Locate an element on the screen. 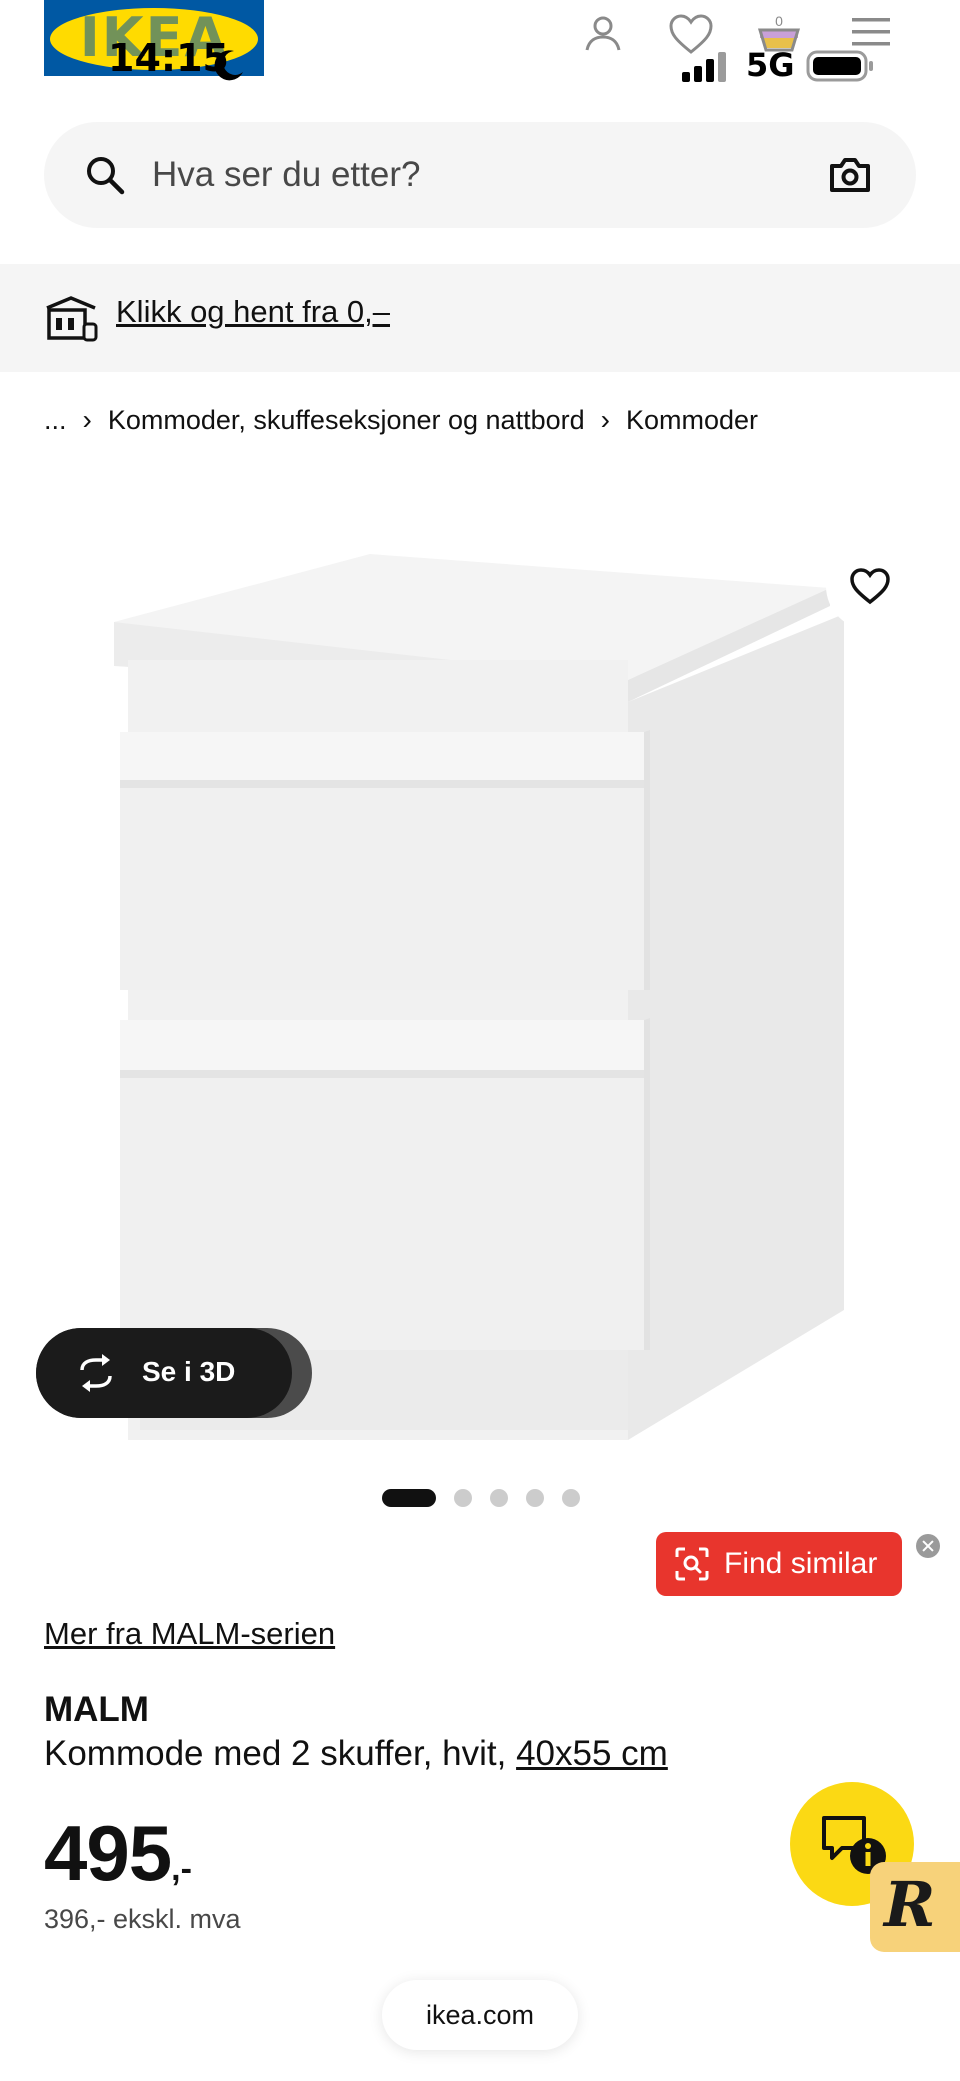  series-link: Mer fra MALM-serien is located at coordinates (189, 1634).